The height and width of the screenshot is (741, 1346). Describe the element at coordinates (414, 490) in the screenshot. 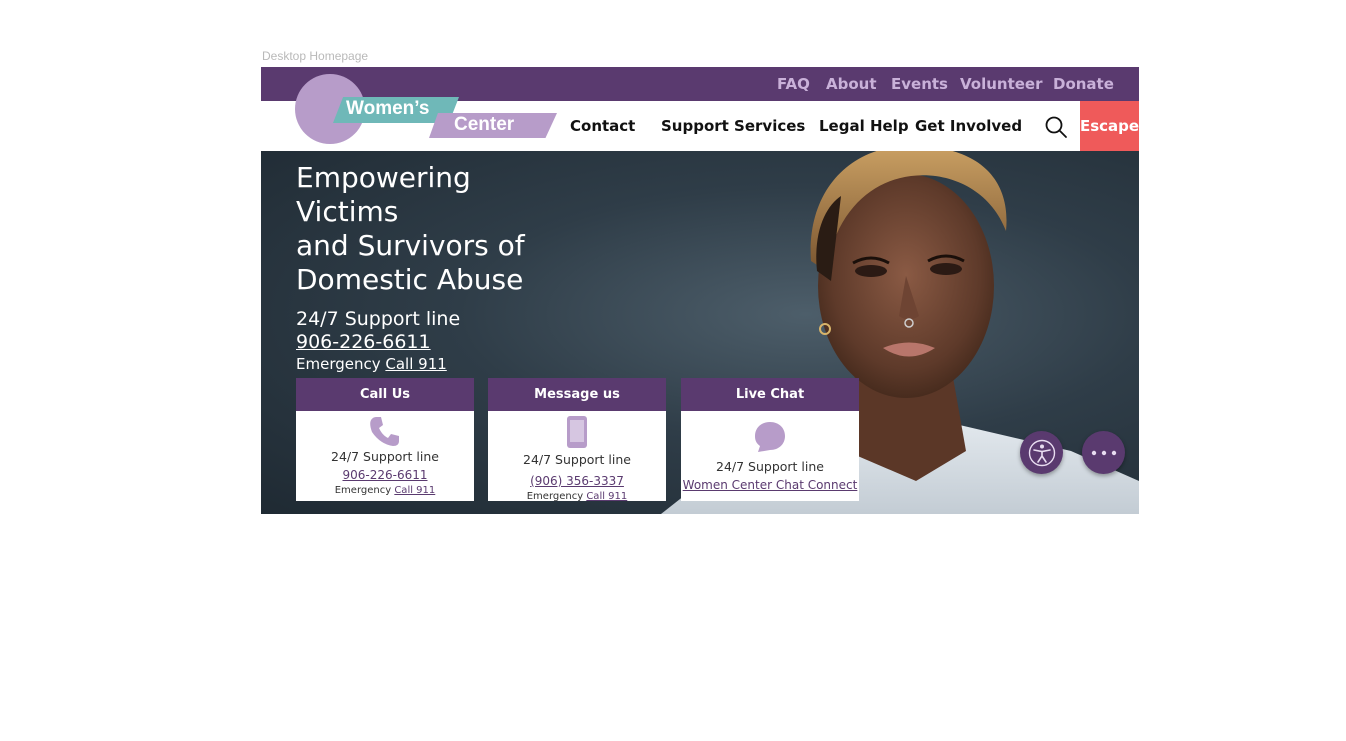

I see `call-us-call-911-link: Call 911` at that location.